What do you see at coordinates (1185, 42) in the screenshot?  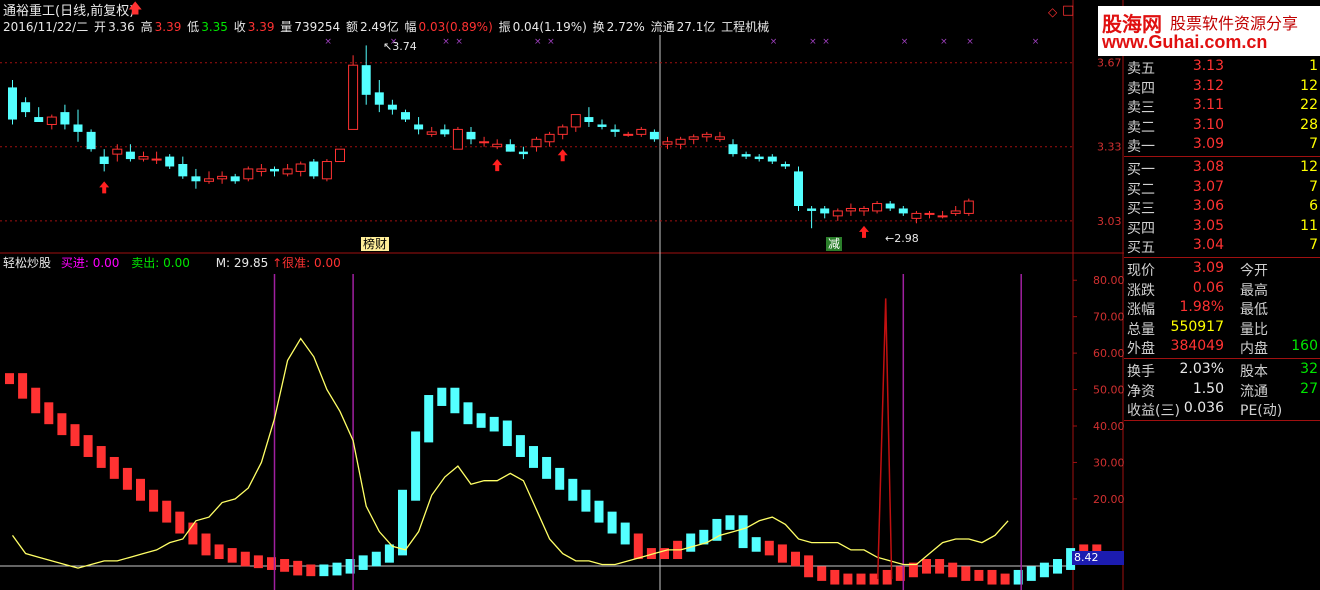 I see `banner-url: www.Guhai.com.cn` at bounding box center [1185, 42].